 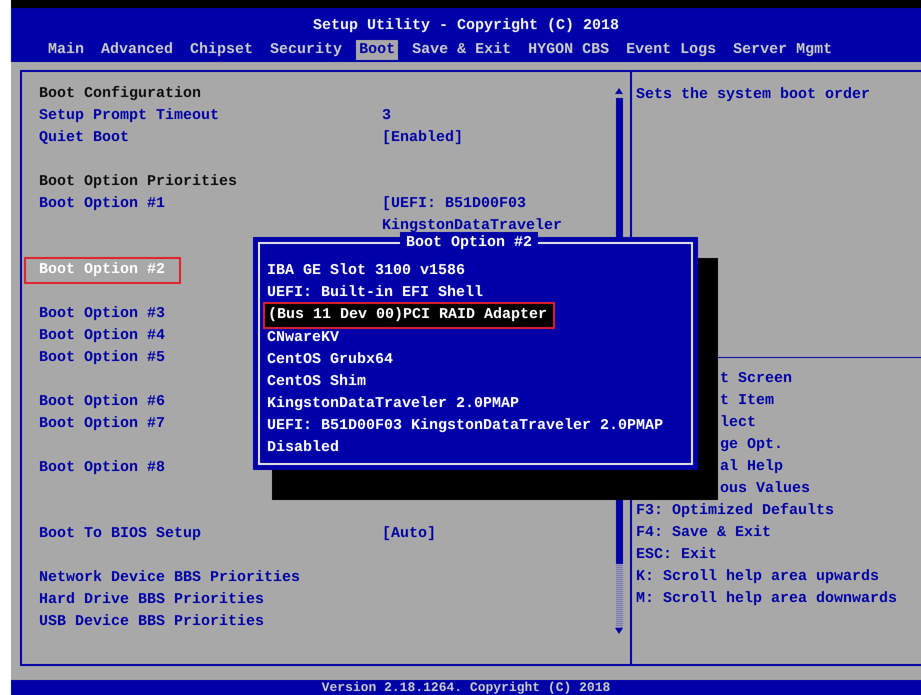 I want to click on popup-option: (Bus 11 Dev 00)PCI RAID Adapter, so click(x=409, y=315).